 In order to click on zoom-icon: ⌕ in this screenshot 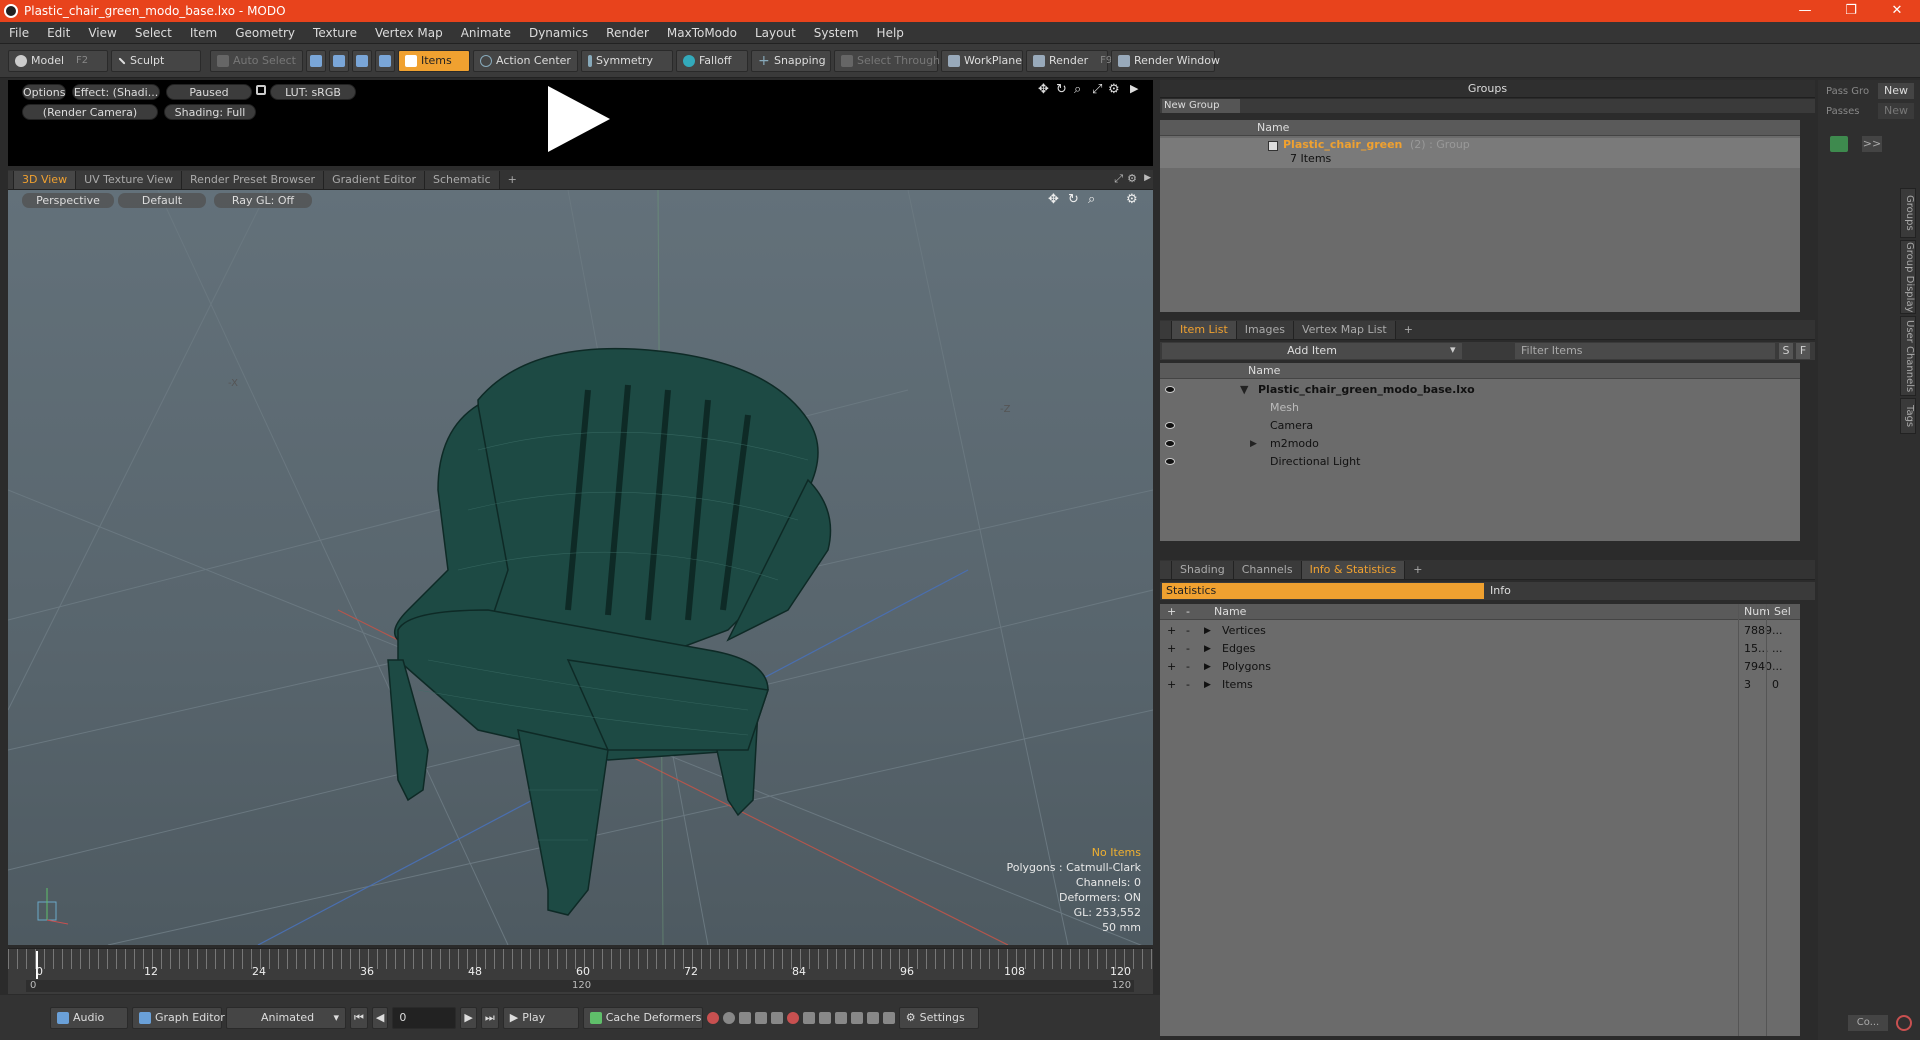, I will do `click(1091, 199)`.